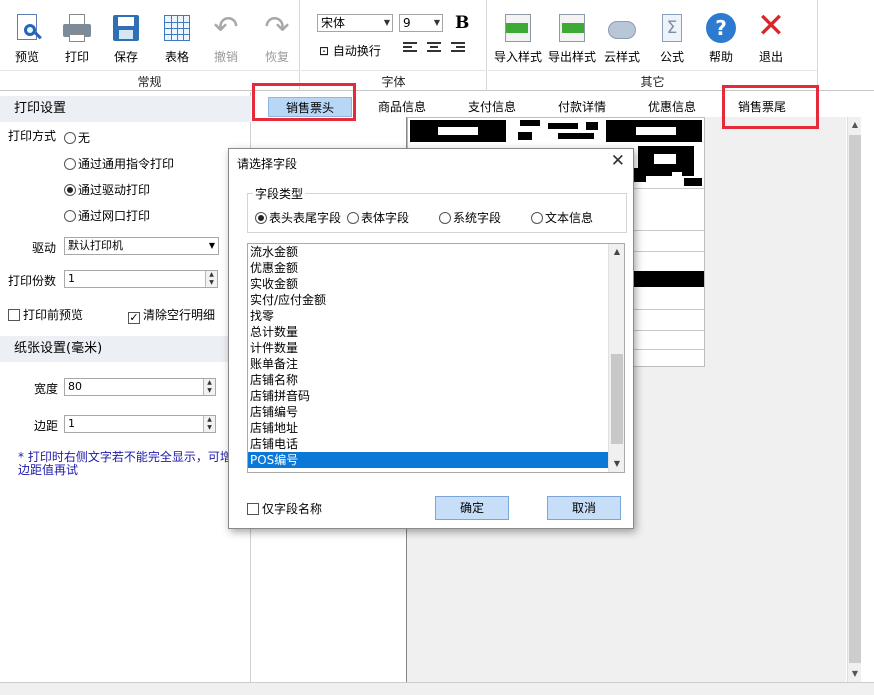  What do you see at coordinates (410, 48) in the screenshot?
I see `align-left-button` at bounding box center [410, 48].